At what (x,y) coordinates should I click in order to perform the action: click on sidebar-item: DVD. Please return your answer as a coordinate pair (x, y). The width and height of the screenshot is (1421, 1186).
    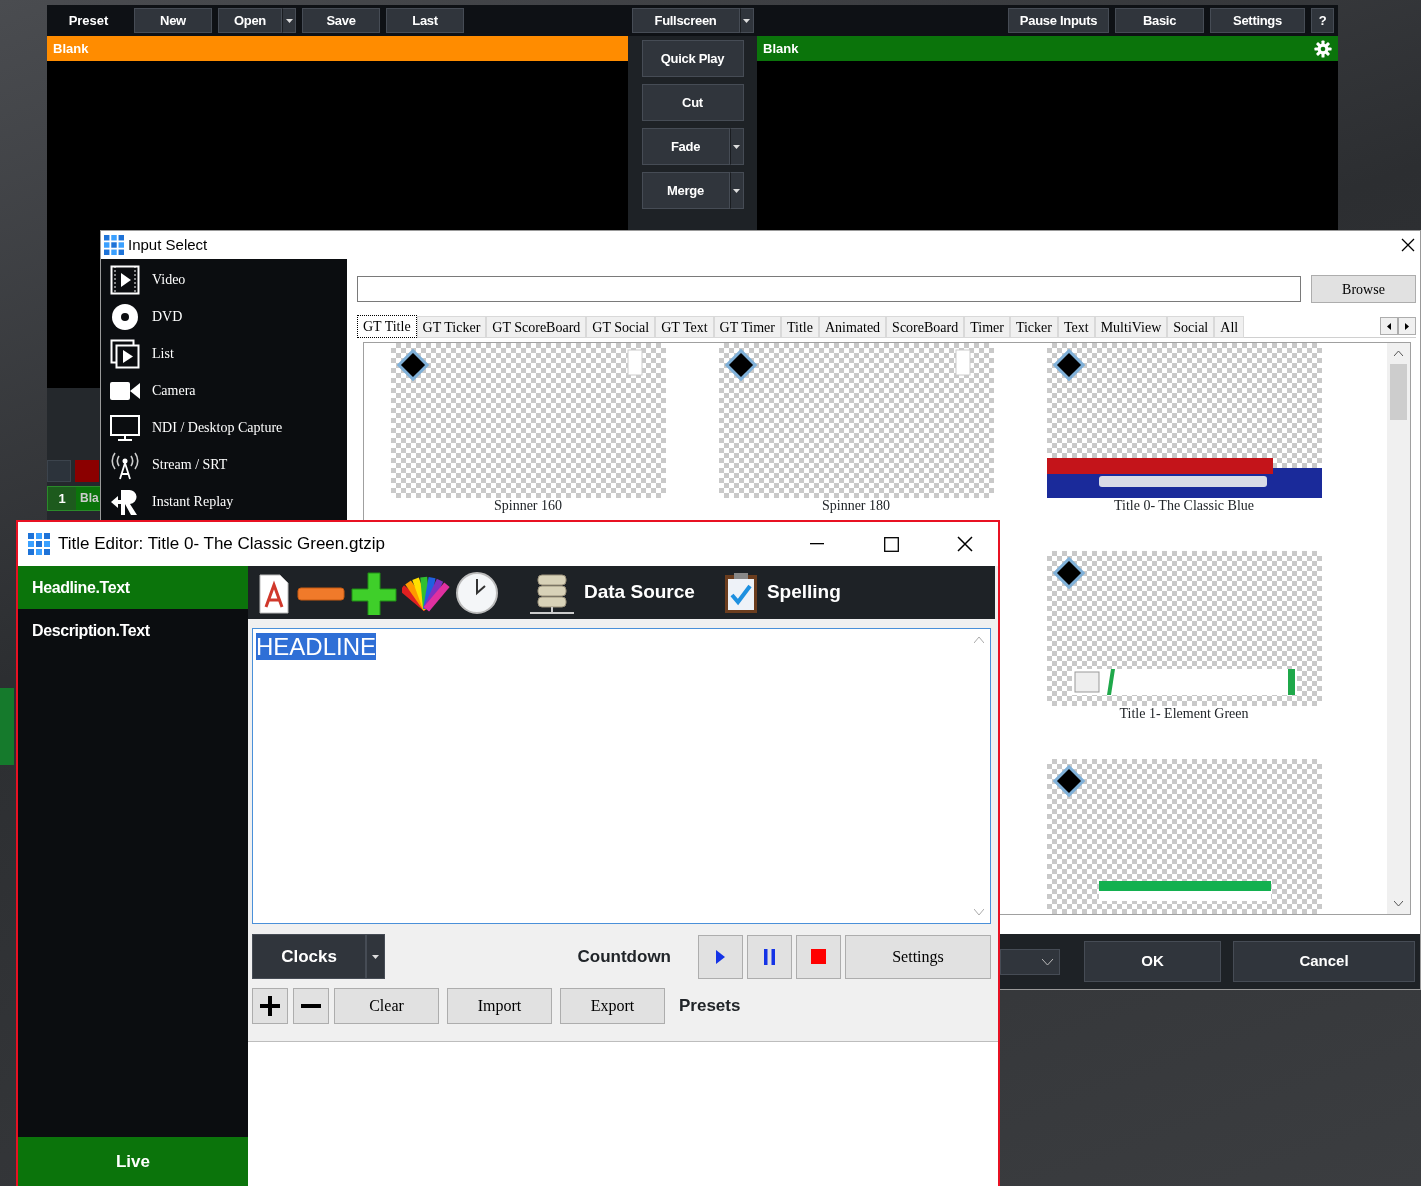
    Looking at the image, I should click on (224, 316).